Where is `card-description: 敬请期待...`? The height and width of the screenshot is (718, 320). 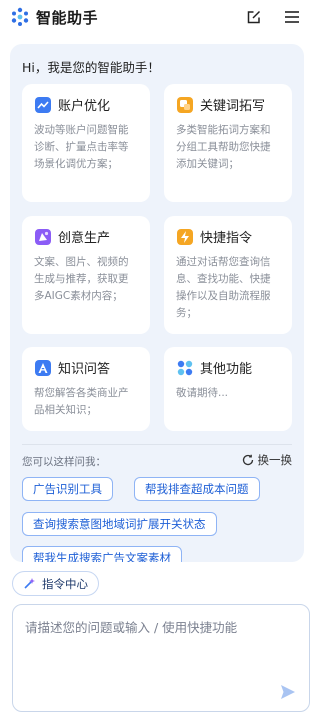
card-description: 敬请期待... is located at coordinates (202, 393).